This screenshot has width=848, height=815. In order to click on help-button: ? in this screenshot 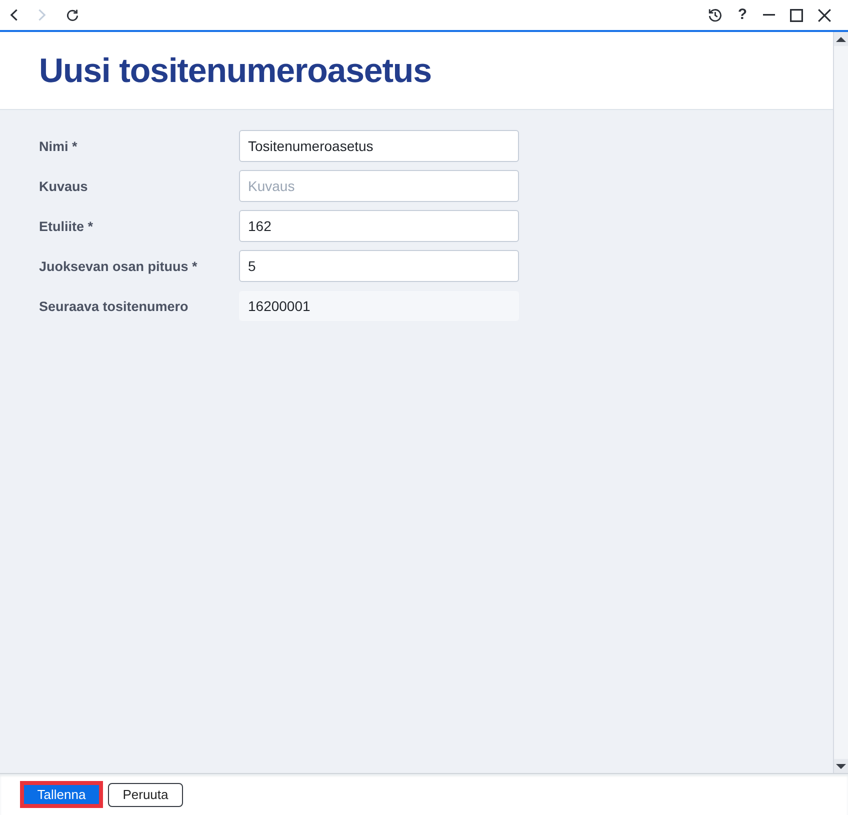, I will do `click(742, 15)`.